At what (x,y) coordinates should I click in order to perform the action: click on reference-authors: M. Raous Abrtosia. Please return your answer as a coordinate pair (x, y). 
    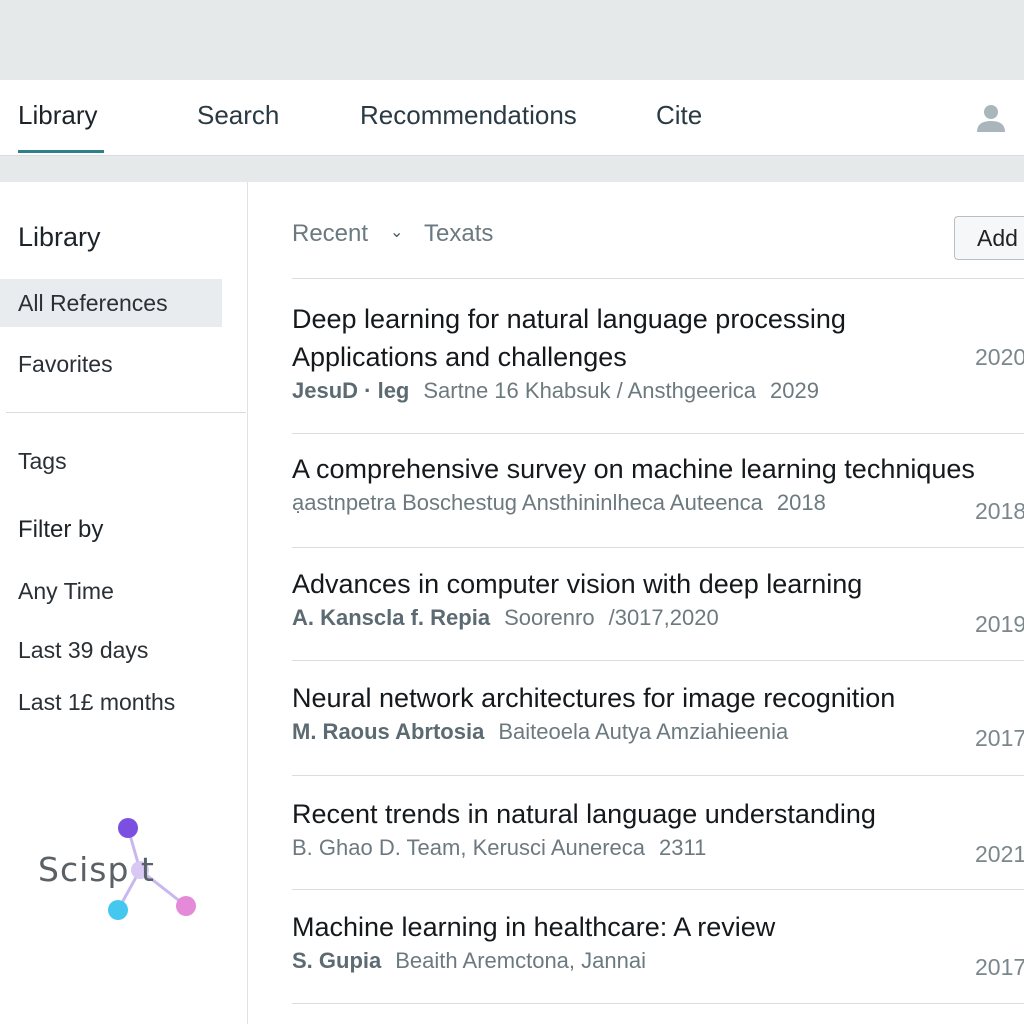
    Looking at the image, I should click on (388, 731).